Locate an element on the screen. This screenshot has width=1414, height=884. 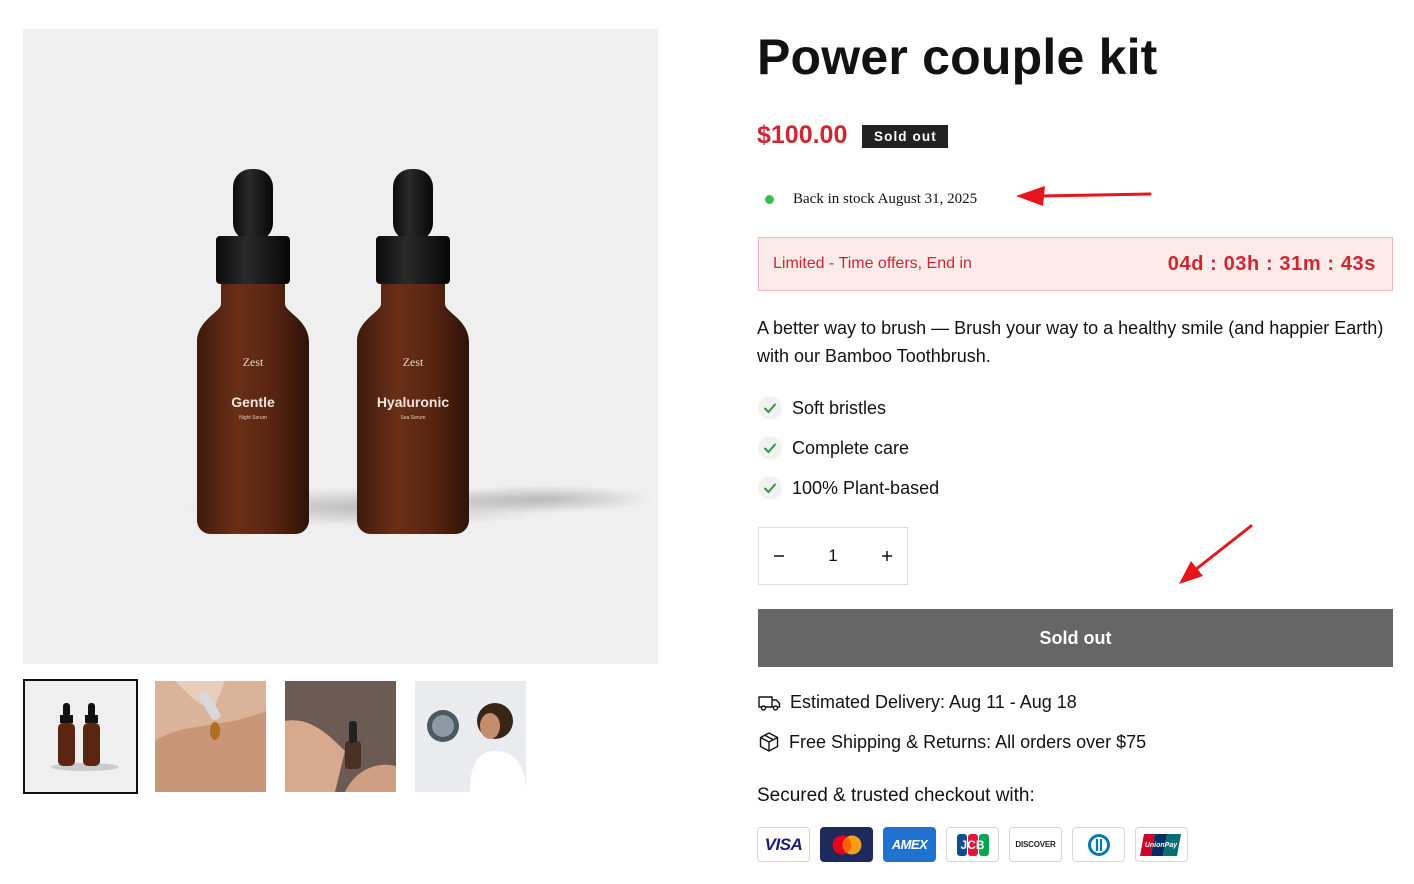
amex-icon: AMEX is located at coordinates (909, 844).